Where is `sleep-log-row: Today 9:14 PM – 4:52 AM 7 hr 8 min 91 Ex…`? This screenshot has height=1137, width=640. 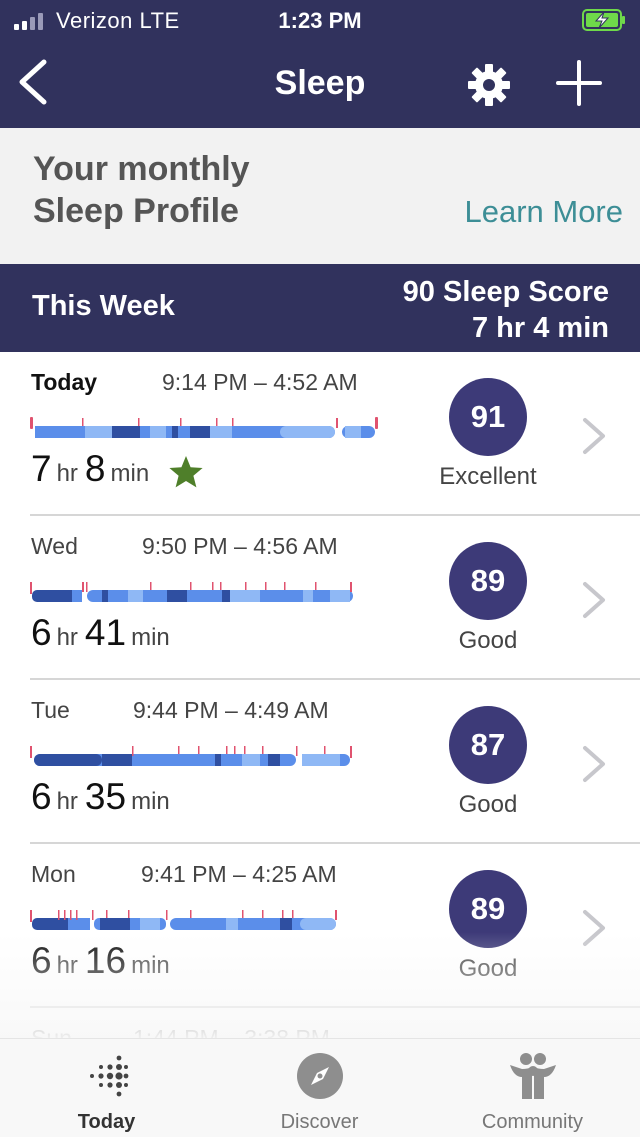 sleep-log-row: Today 9:14 PM – 4:52 AM 7 hr 8 min 91 Ex… is located at coordinates (320, 434).